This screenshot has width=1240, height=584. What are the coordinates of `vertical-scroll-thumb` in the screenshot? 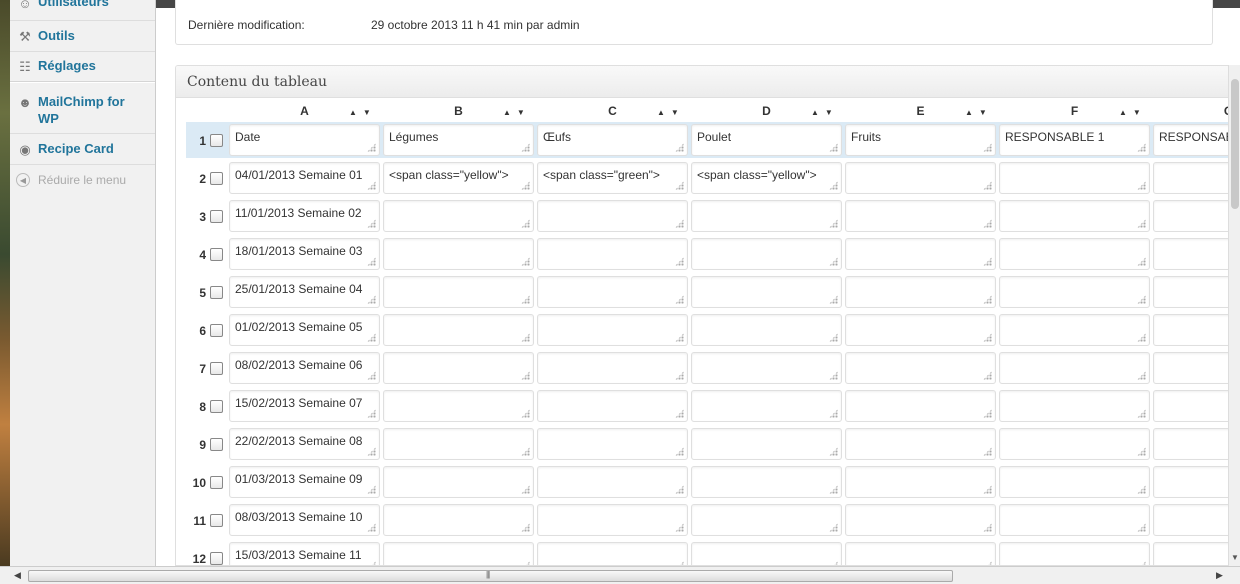 It's located at (1235, 144).